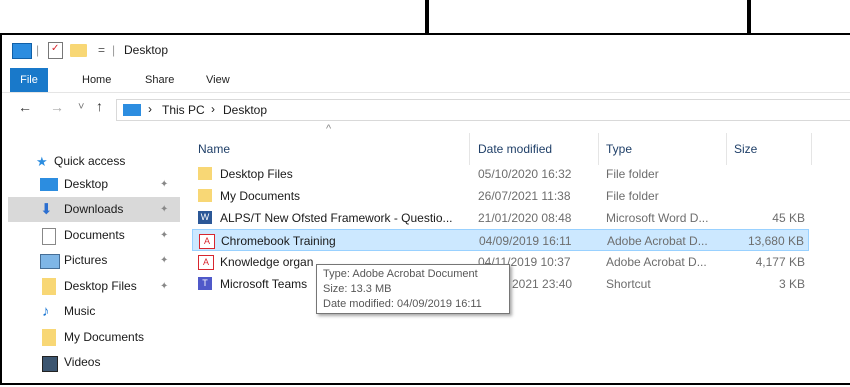 This screenshot has width=850, height=387. I want to click on tooltip-size: Size: 13.3 MB, so click(357, 289).